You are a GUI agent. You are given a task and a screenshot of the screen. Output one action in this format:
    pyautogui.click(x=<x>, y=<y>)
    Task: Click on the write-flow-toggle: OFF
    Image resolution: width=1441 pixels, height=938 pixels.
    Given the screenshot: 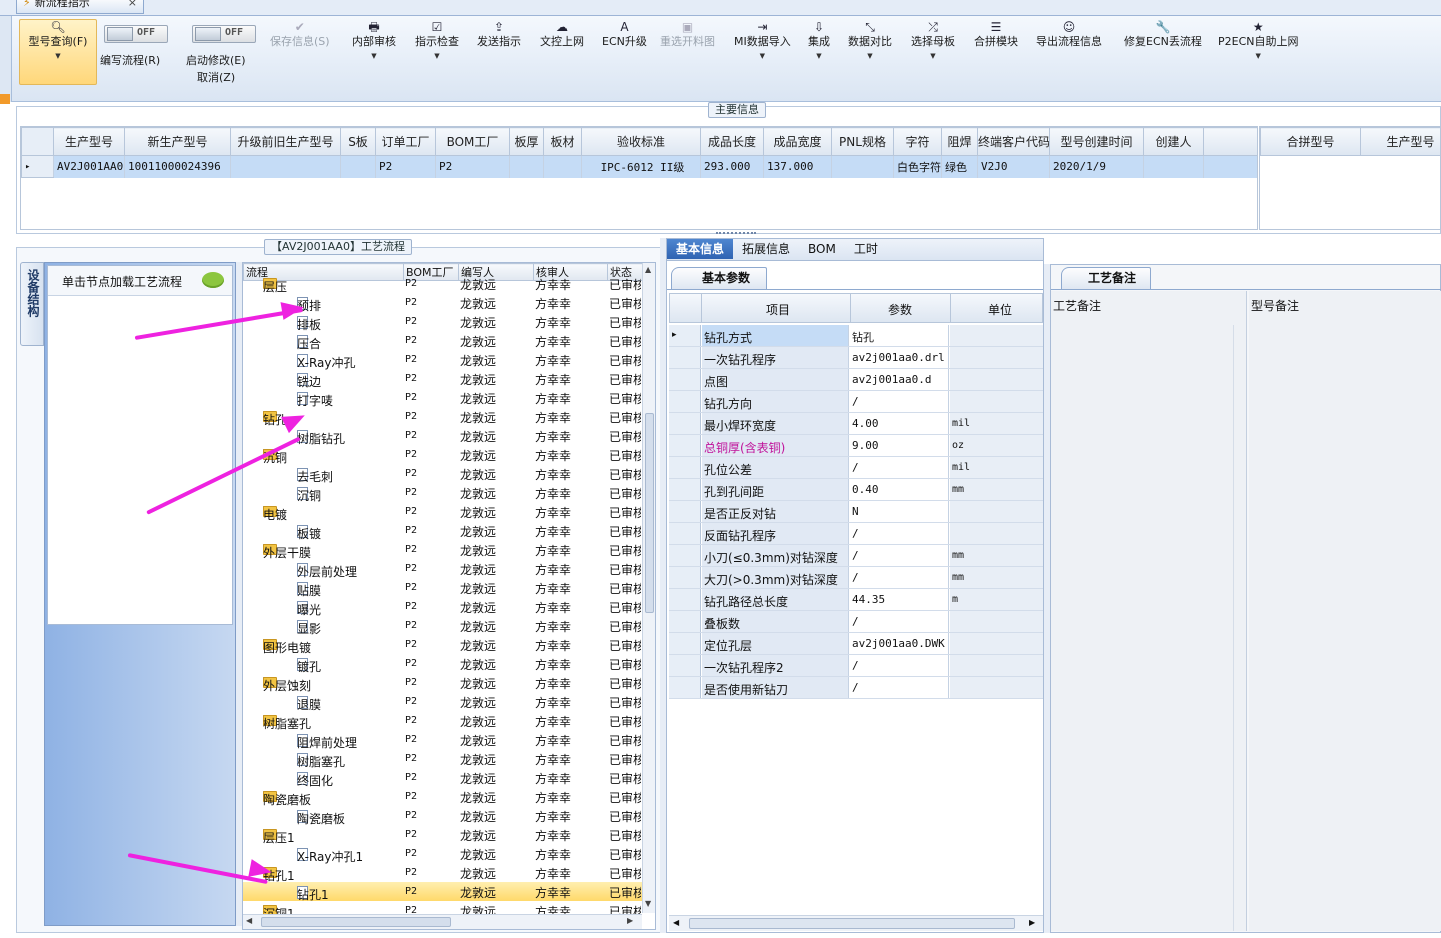 What is the action you would take?
    pyautogui.click(x=136, y=34)
    